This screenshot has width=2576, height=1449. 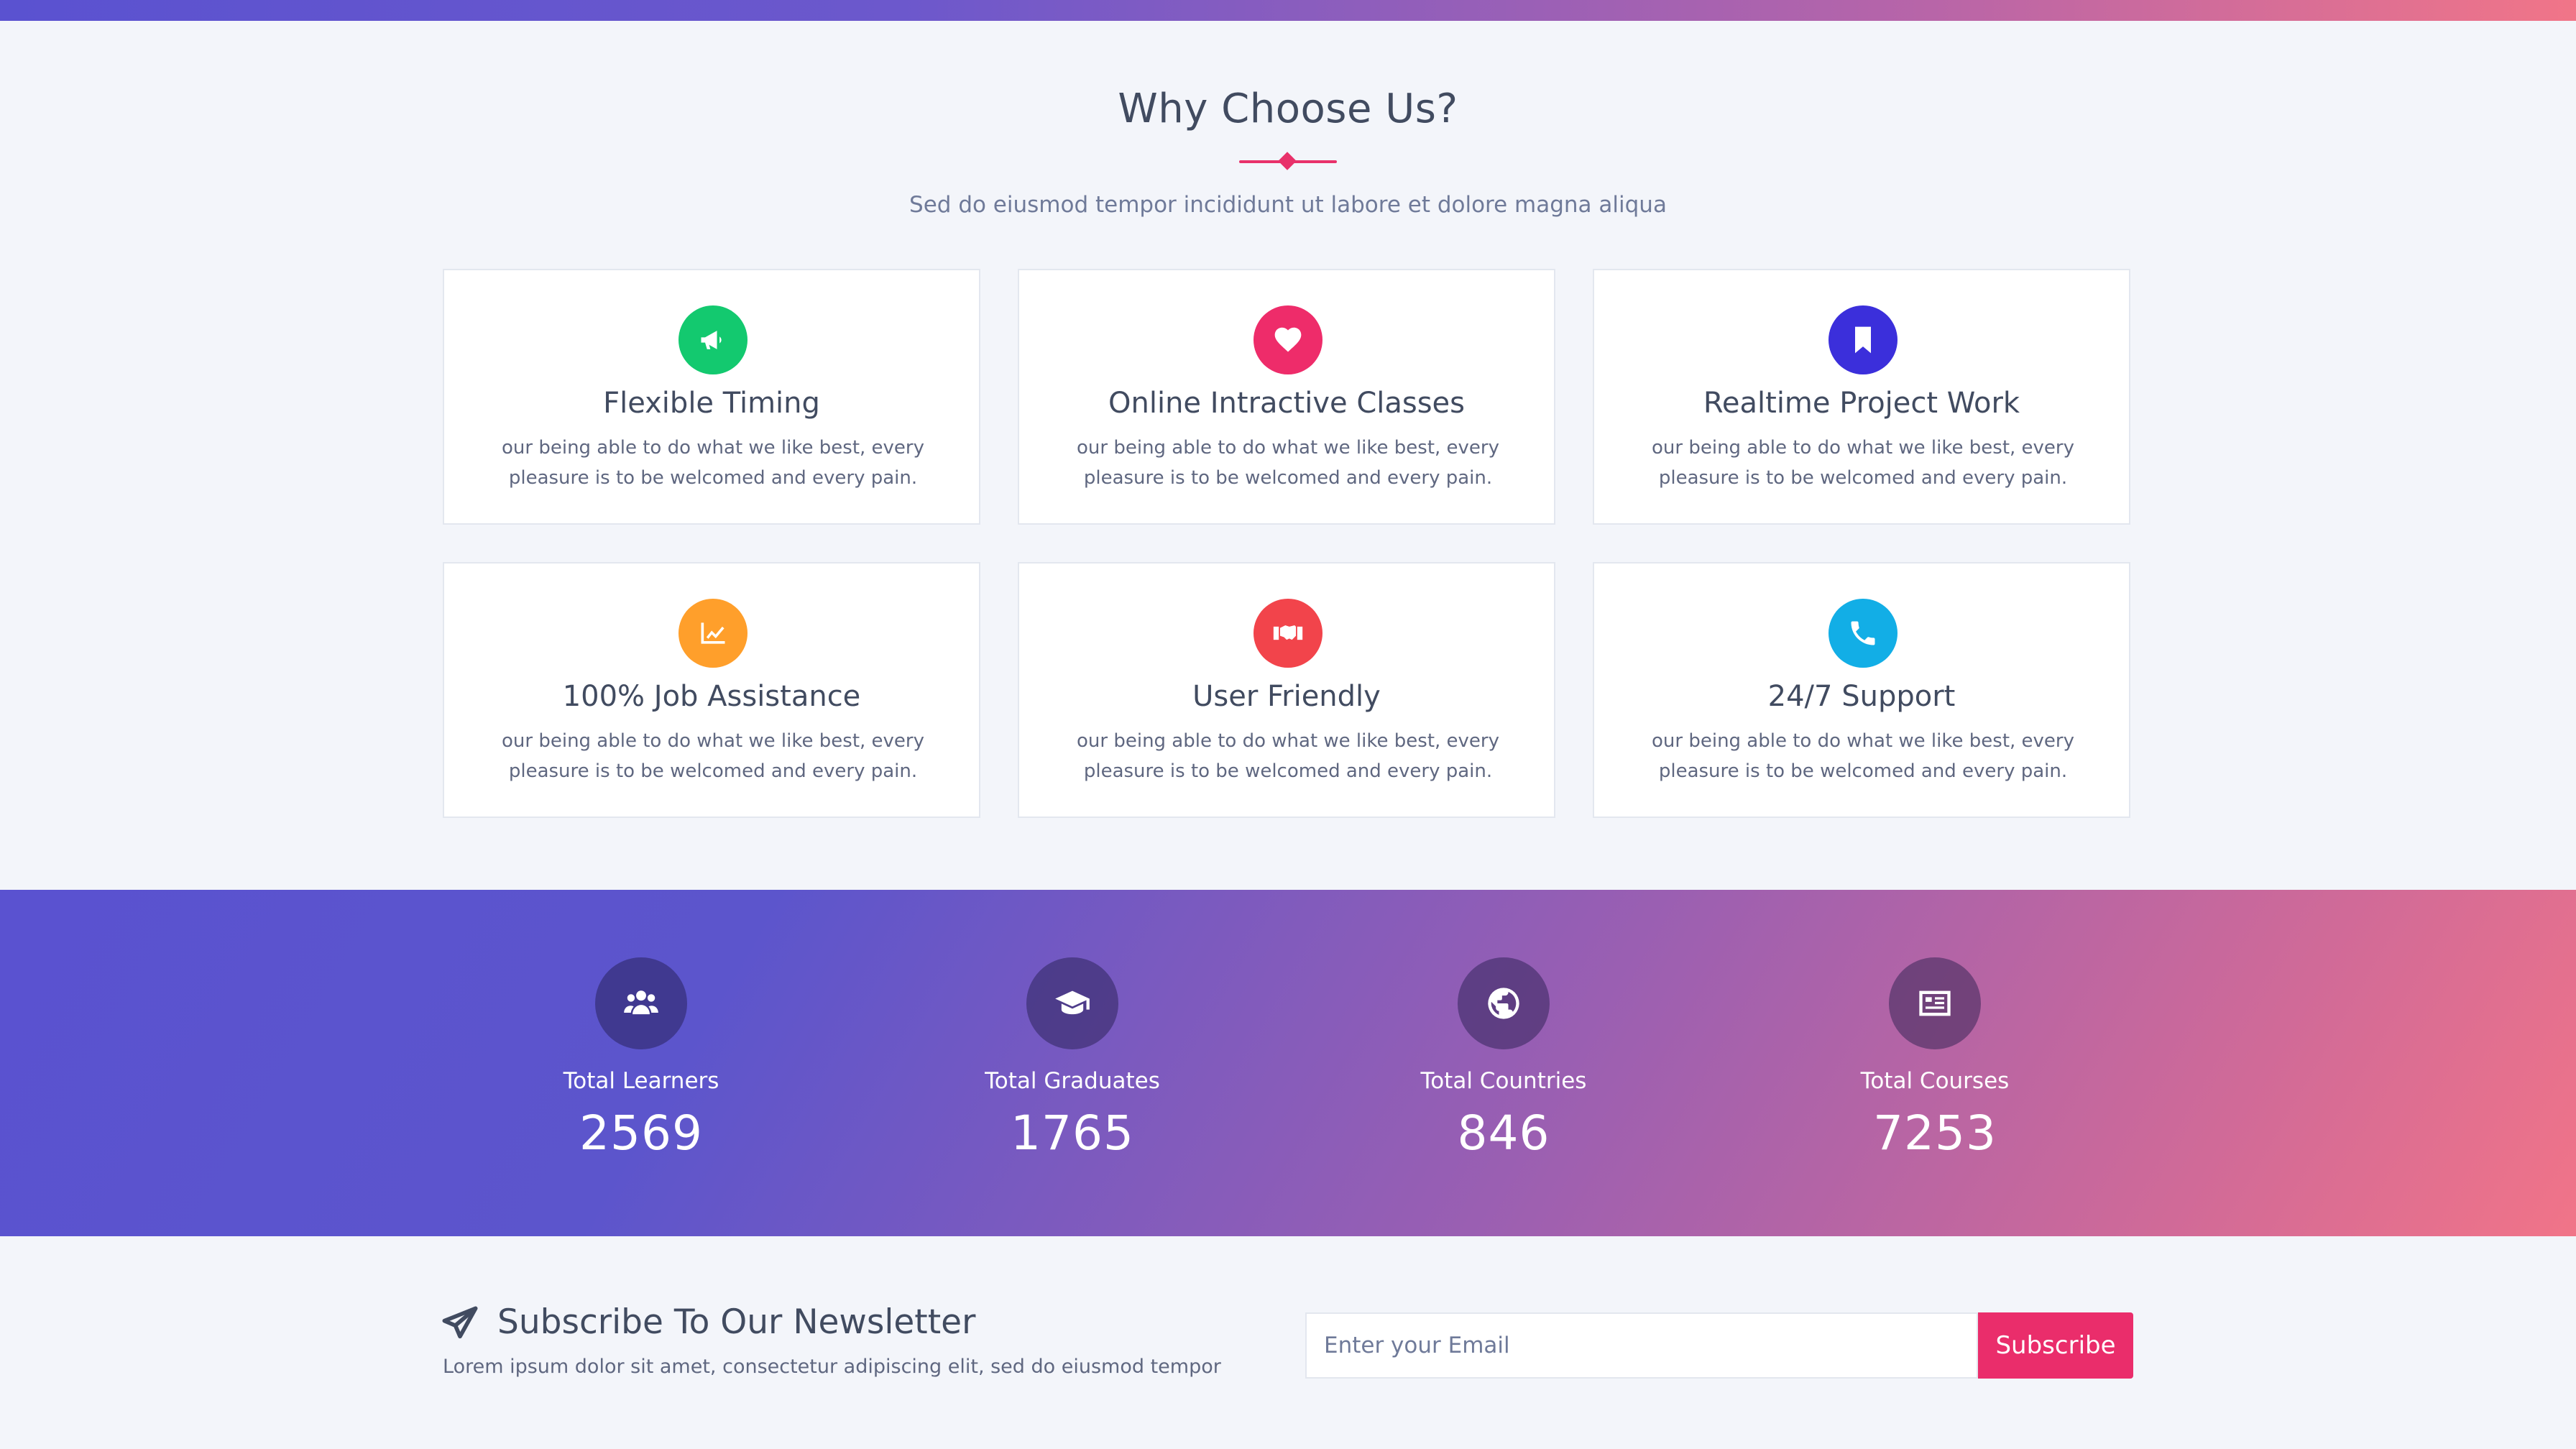 What do you see at coordinates (1288, 339) in the screenshot?
I see `heart-icon` at bounding box center [1288, 339].